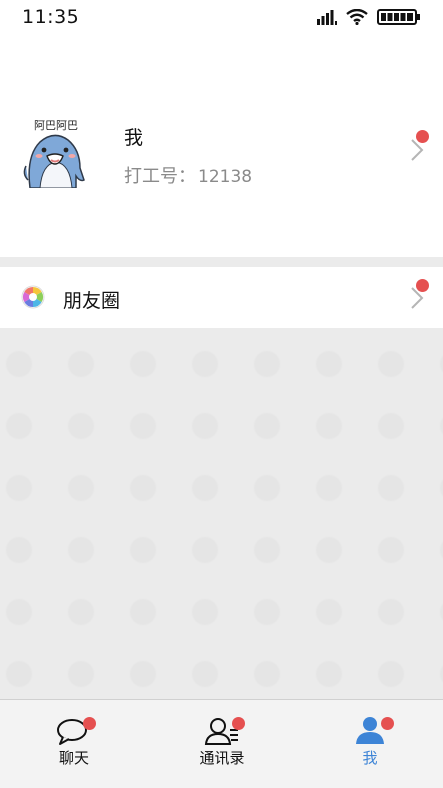 The height and width of the screenshot is (788, 443). What do you see at coordinates (221, 297) in the screenshot?
I see `moments-row: 朋友圈` at bounding box center [221, 297].